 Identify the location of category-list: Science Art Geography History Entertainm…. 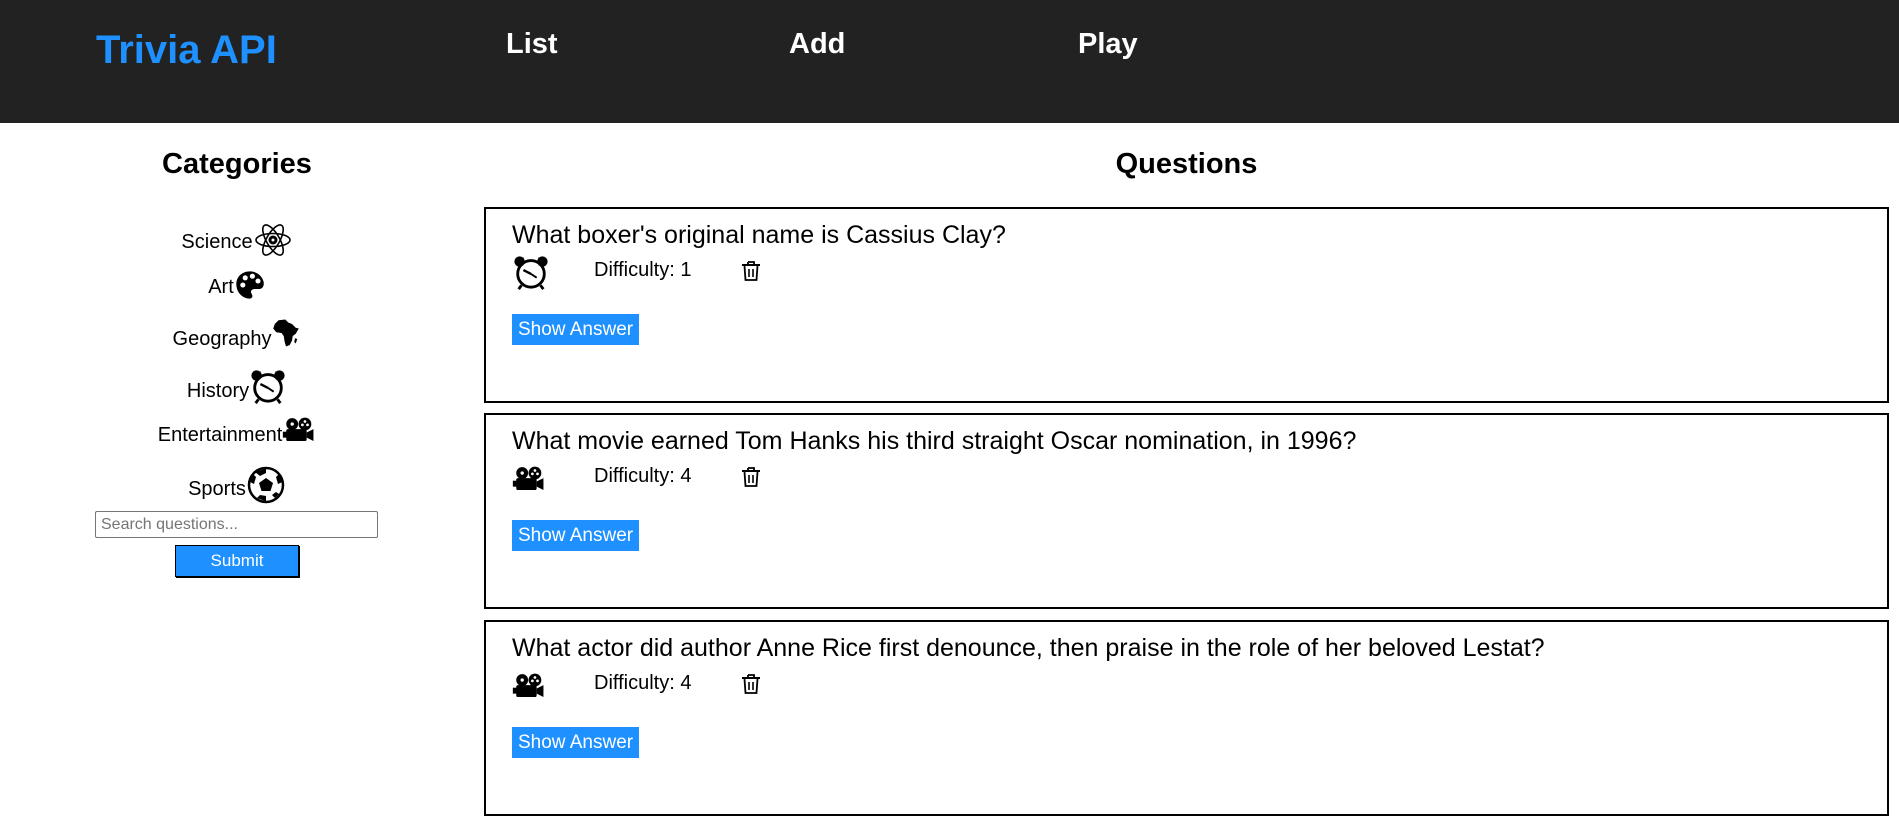
(237, 347).